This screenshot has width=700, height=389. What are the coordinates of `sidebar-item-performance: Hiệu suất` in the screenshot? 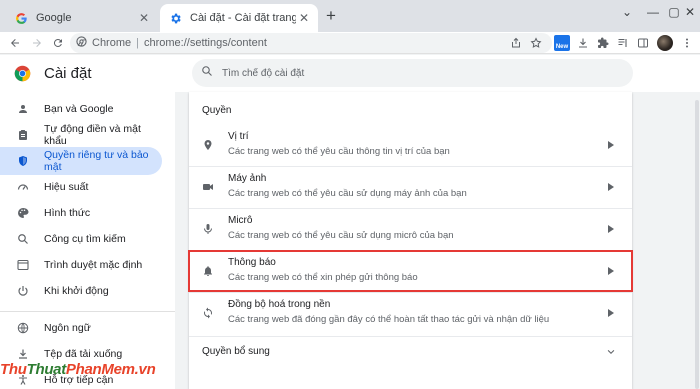 It's located at (81, 187).